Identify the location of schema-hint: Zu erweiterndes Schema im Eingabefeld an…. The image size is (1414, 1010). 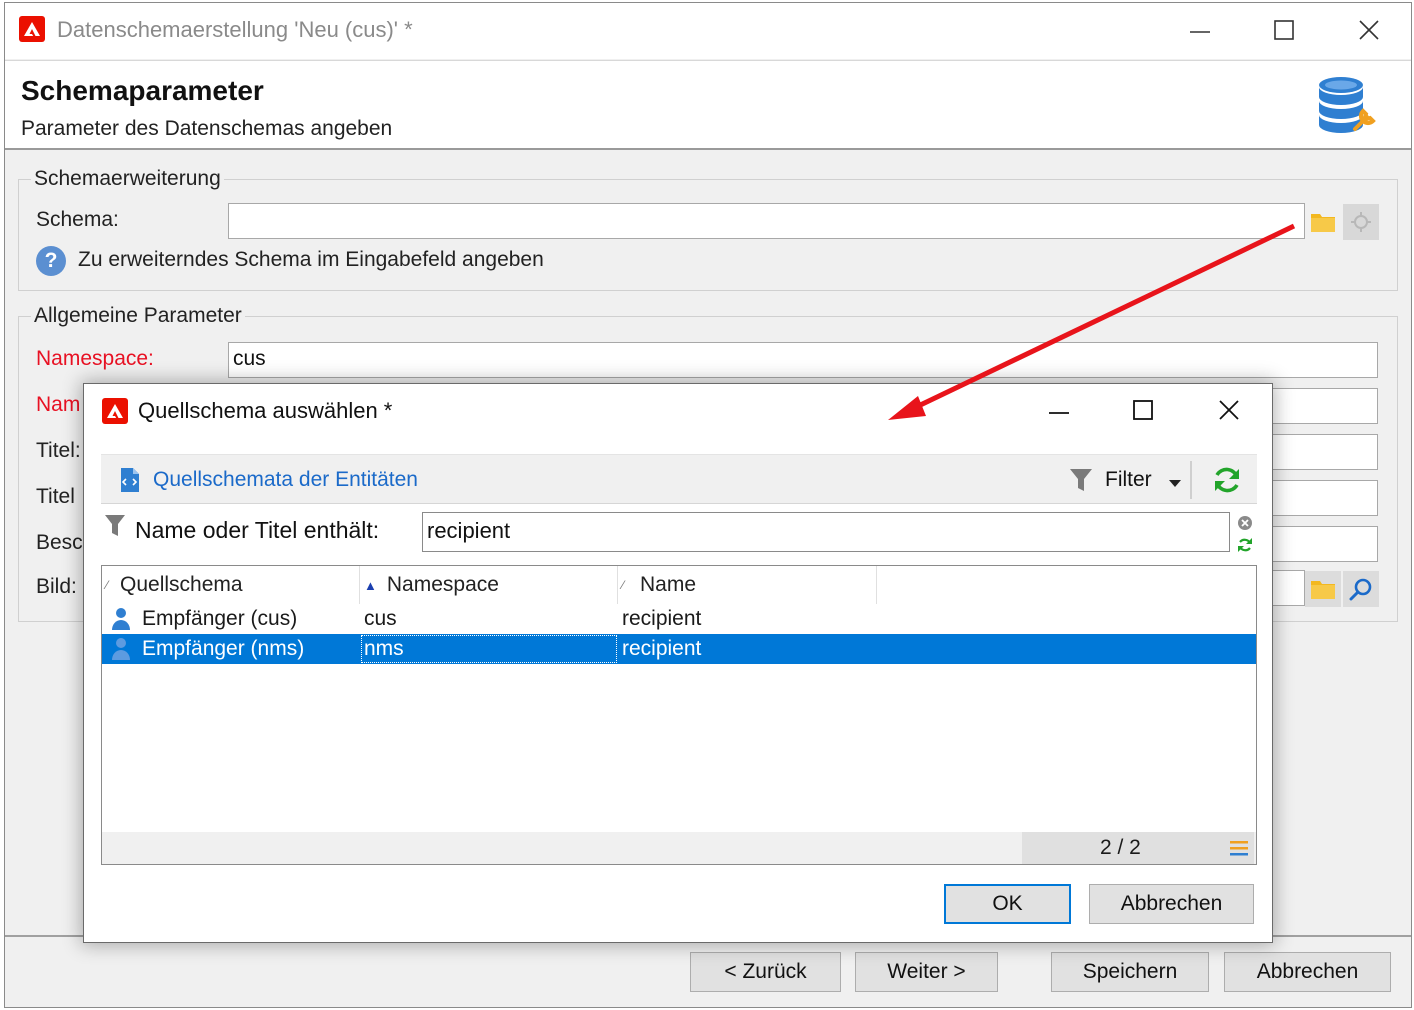
(311, 259).